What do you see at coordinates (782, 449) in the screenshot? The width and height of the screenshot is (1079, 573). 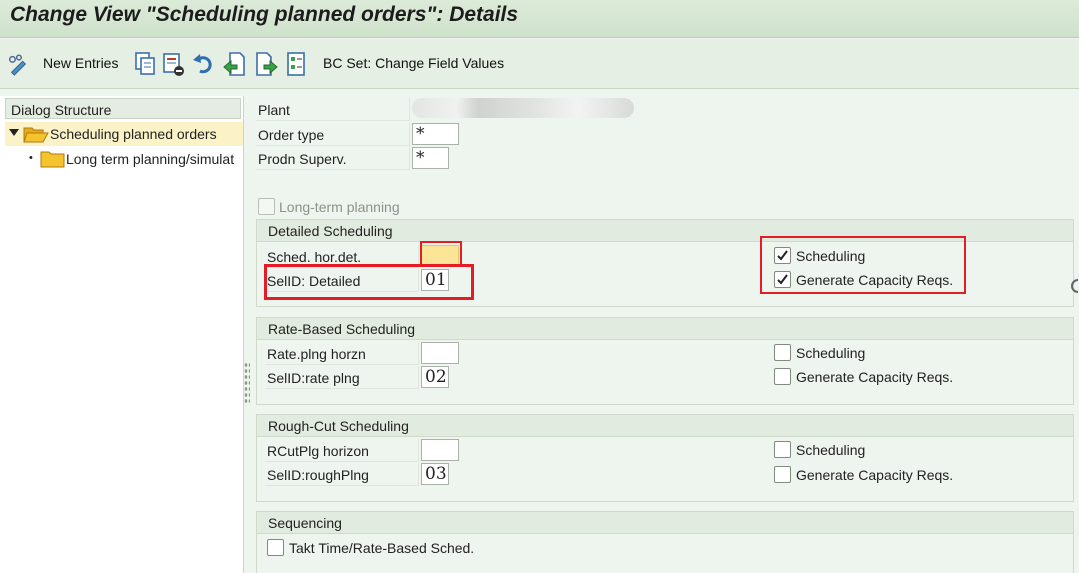 I see `rough-scheduling-checkbox` at bounding box center [782, 449].